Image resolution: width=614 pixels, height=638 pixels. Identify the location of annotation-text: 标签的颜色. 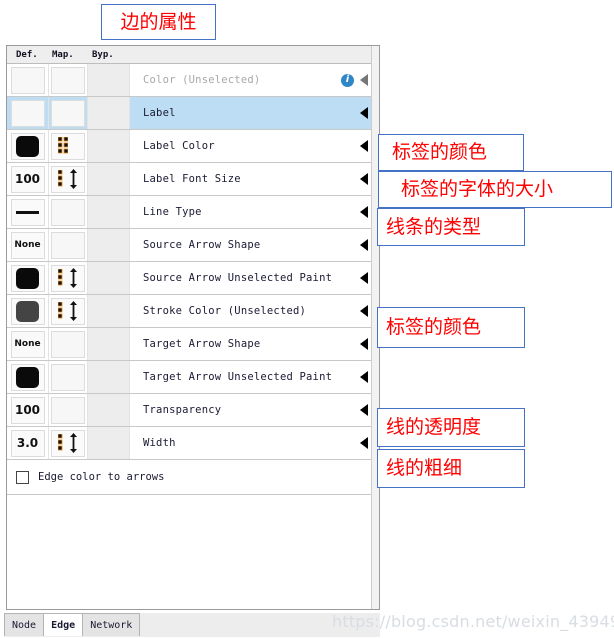
(440, 152).